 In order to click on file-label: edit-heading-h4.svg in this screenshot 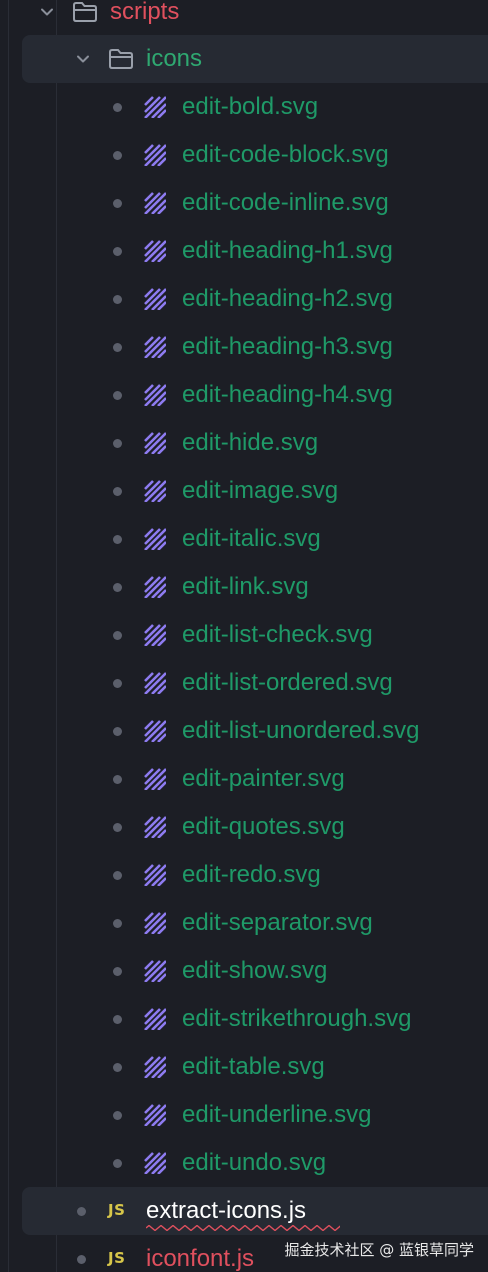, I will do `click(287, 394)`.